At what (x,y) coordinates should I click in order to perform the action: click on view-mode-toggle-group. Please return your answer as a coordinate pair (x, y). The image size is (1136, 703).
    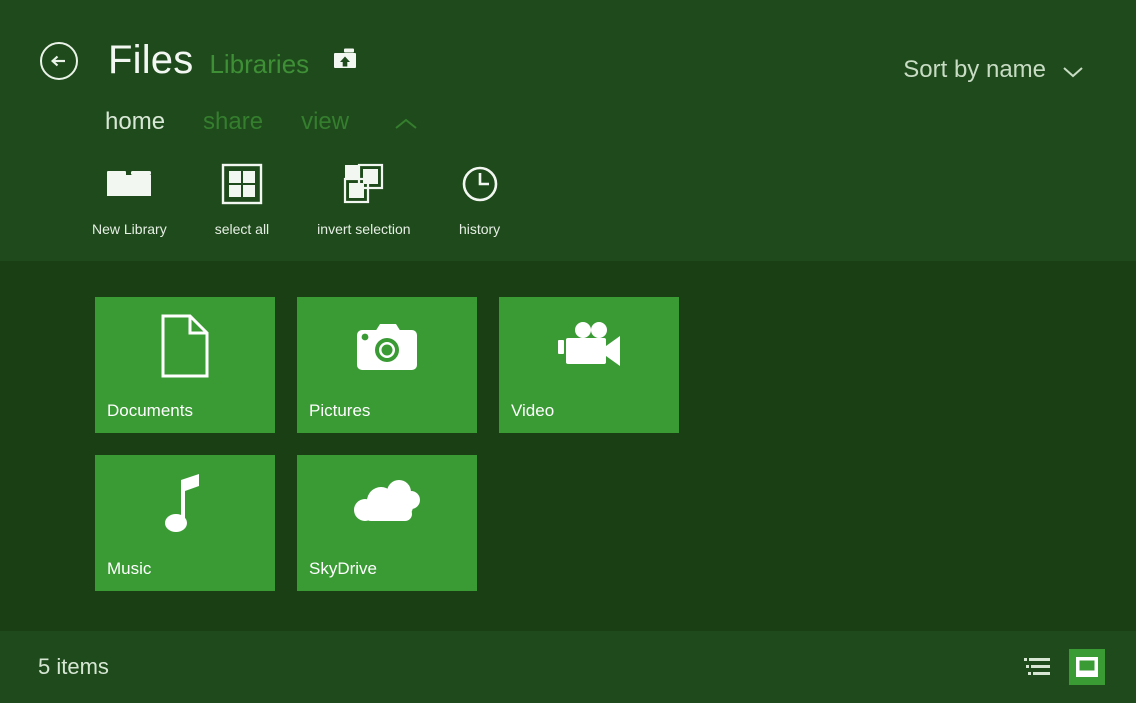
    Looking at the image, I should click on (1062, 667).